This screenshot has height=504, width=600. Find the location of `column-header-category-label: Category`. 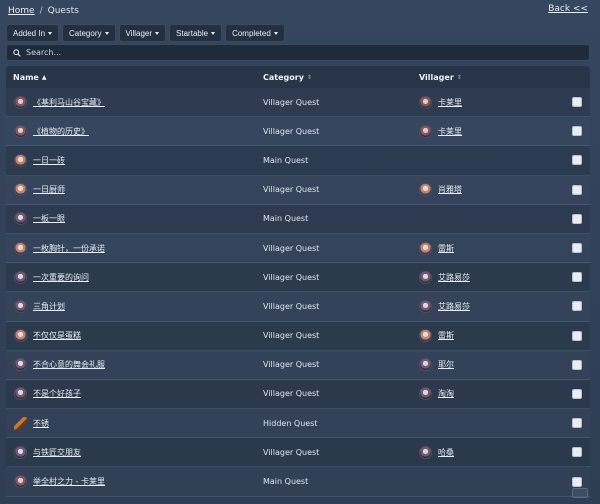

column-header-category-label: Category is located at coordinates (283, 77).